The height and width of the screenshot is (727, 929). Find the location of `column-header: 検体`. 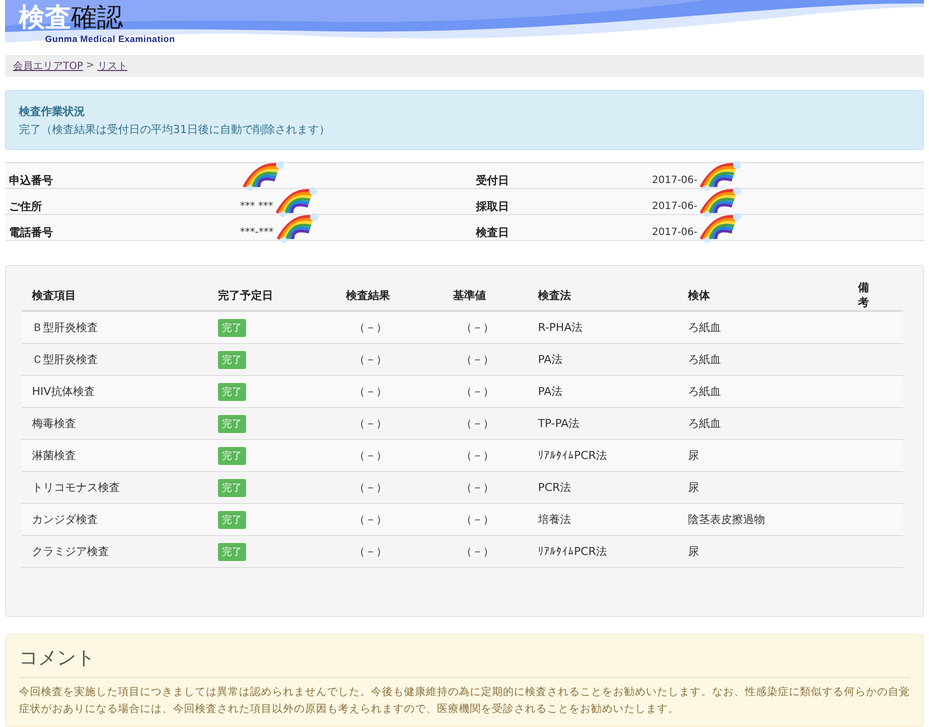

column-header: 検体 is located at coordinates (699, 295).